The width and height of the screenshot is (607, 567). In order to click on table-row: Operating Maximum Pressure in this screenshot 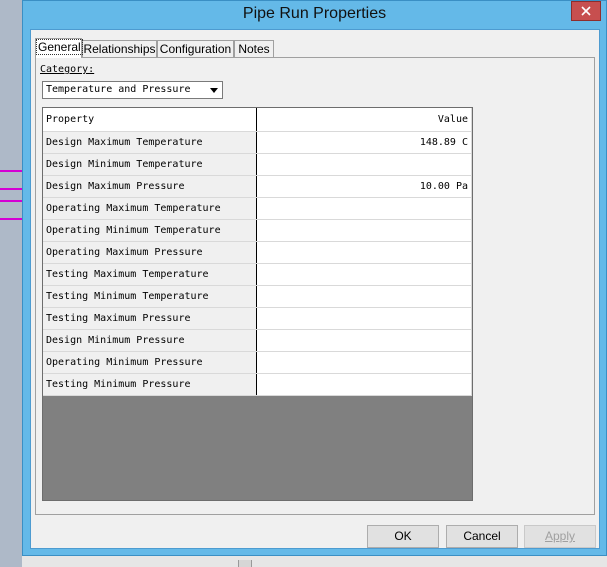, I will do `click(257, 252)`.